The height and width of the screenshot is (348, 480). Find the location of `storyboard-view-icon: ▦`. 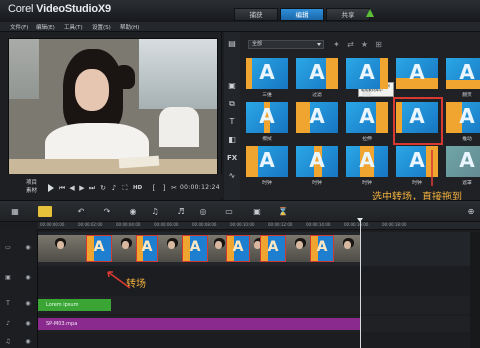

storyboard-view-icon: ▦ is located at coordinates (15, 211).